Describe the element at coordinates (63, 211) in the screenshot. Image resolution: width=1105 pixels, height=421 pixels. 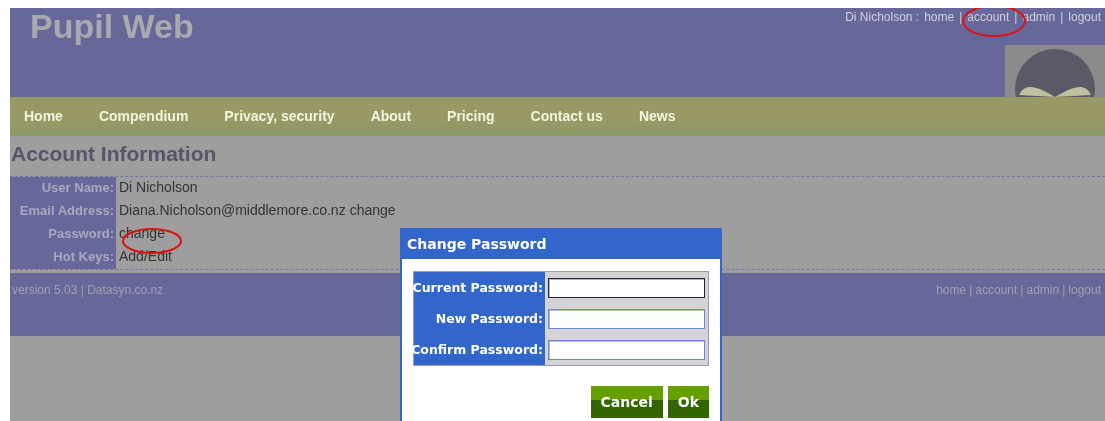
I see `field-label: Email Address:` at that location.